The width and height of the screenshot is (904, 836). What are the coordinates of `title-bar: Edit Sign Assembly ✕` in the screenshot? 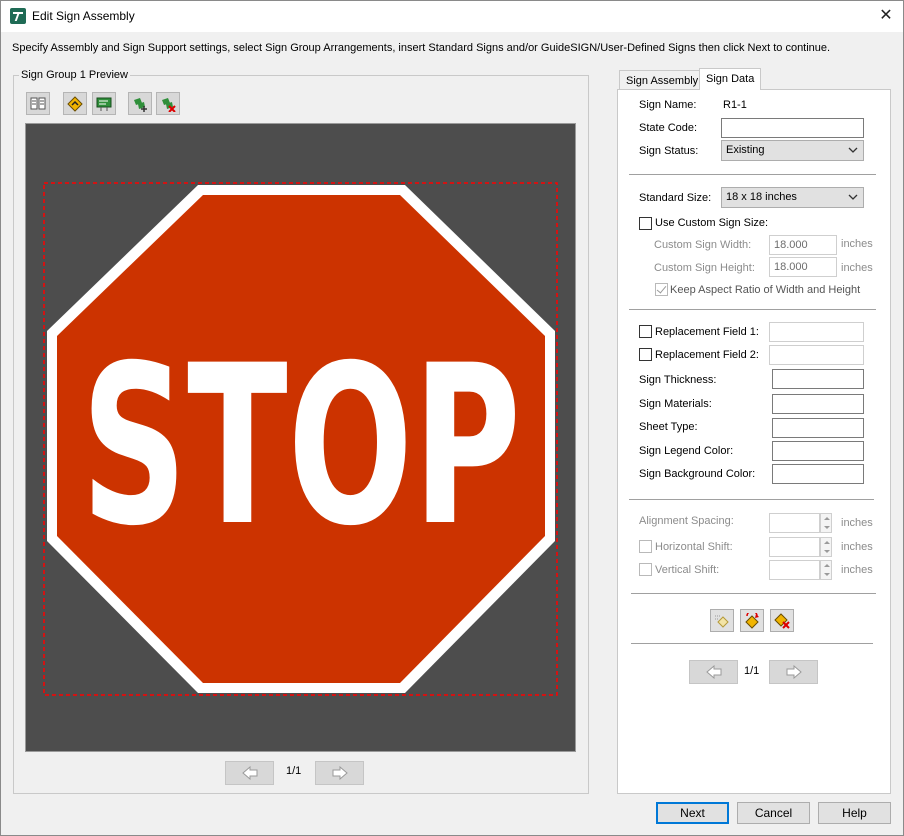 It's located at (452, 16).